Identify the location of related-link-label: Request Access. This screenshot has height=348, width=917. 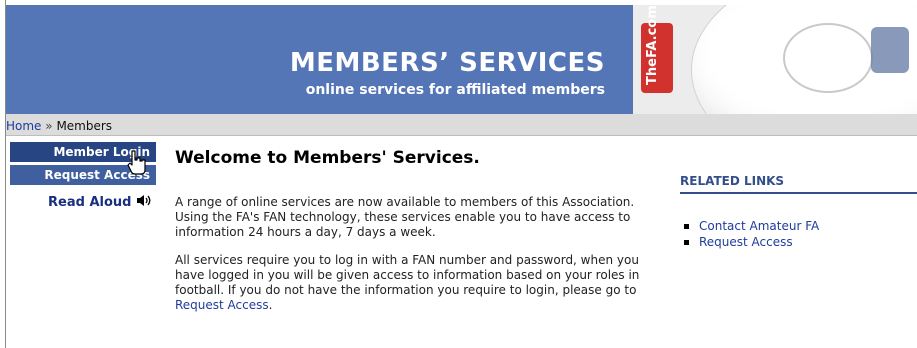
(746, 242).